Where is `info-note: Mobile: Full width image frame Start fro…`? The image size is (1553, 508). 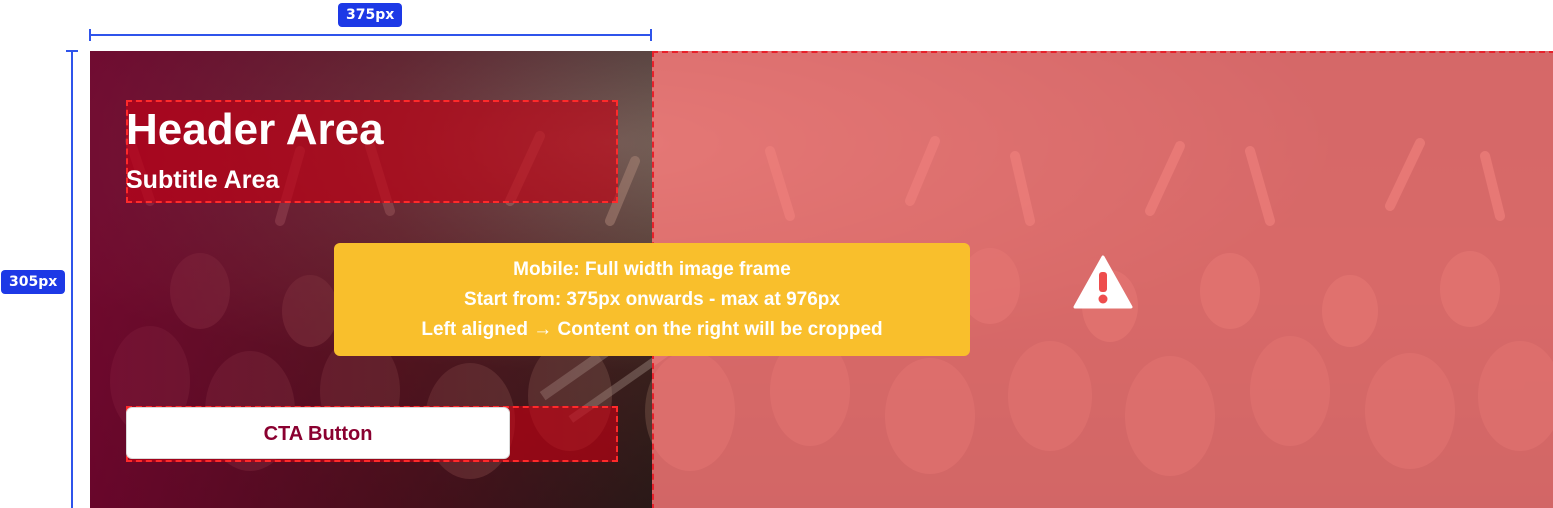
info-note: Mobile: Full width image frame Start fro… is located at coordinates (652, 299).